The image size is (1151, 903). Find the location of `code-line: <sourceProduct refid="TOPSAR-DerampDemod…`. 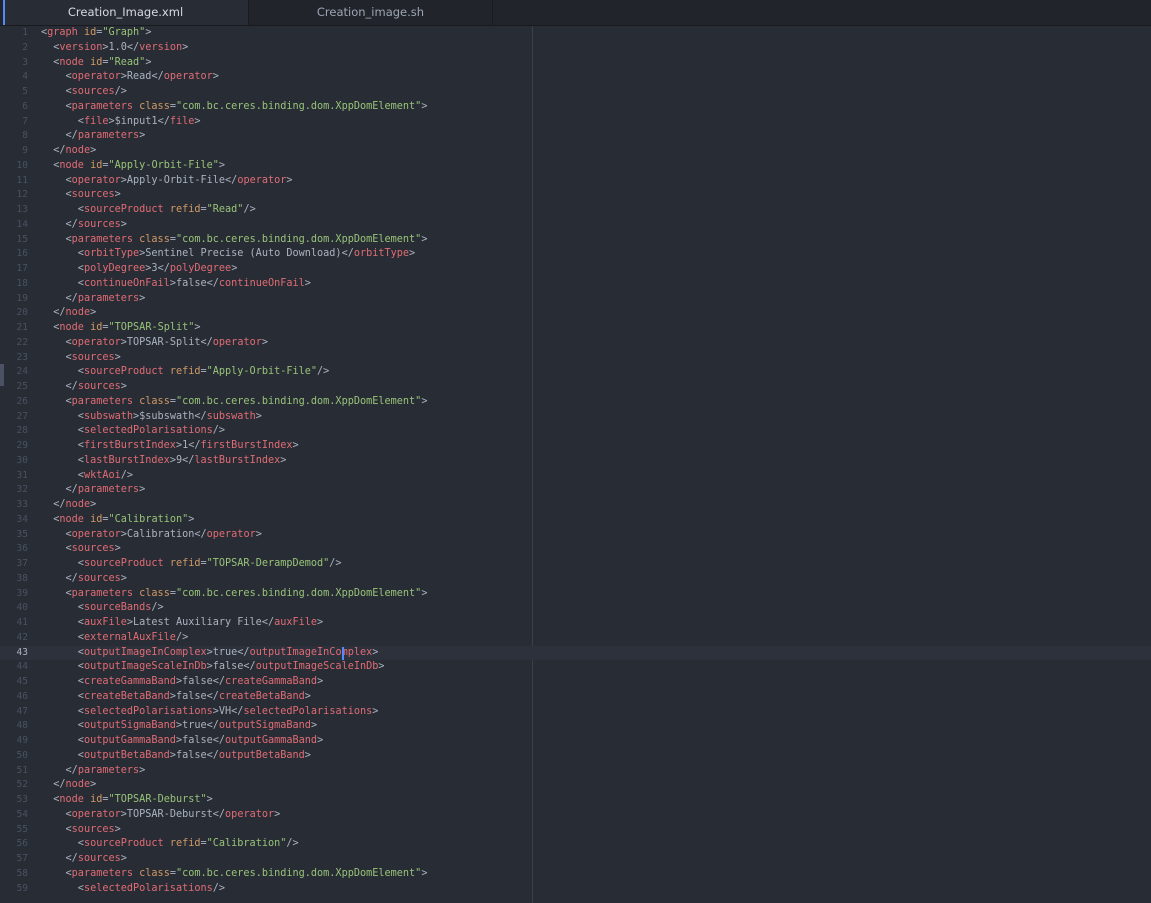

code-line: <sourceProduct refid="TOPSAR-DerampDemod… is located at coordinates (191, 564).